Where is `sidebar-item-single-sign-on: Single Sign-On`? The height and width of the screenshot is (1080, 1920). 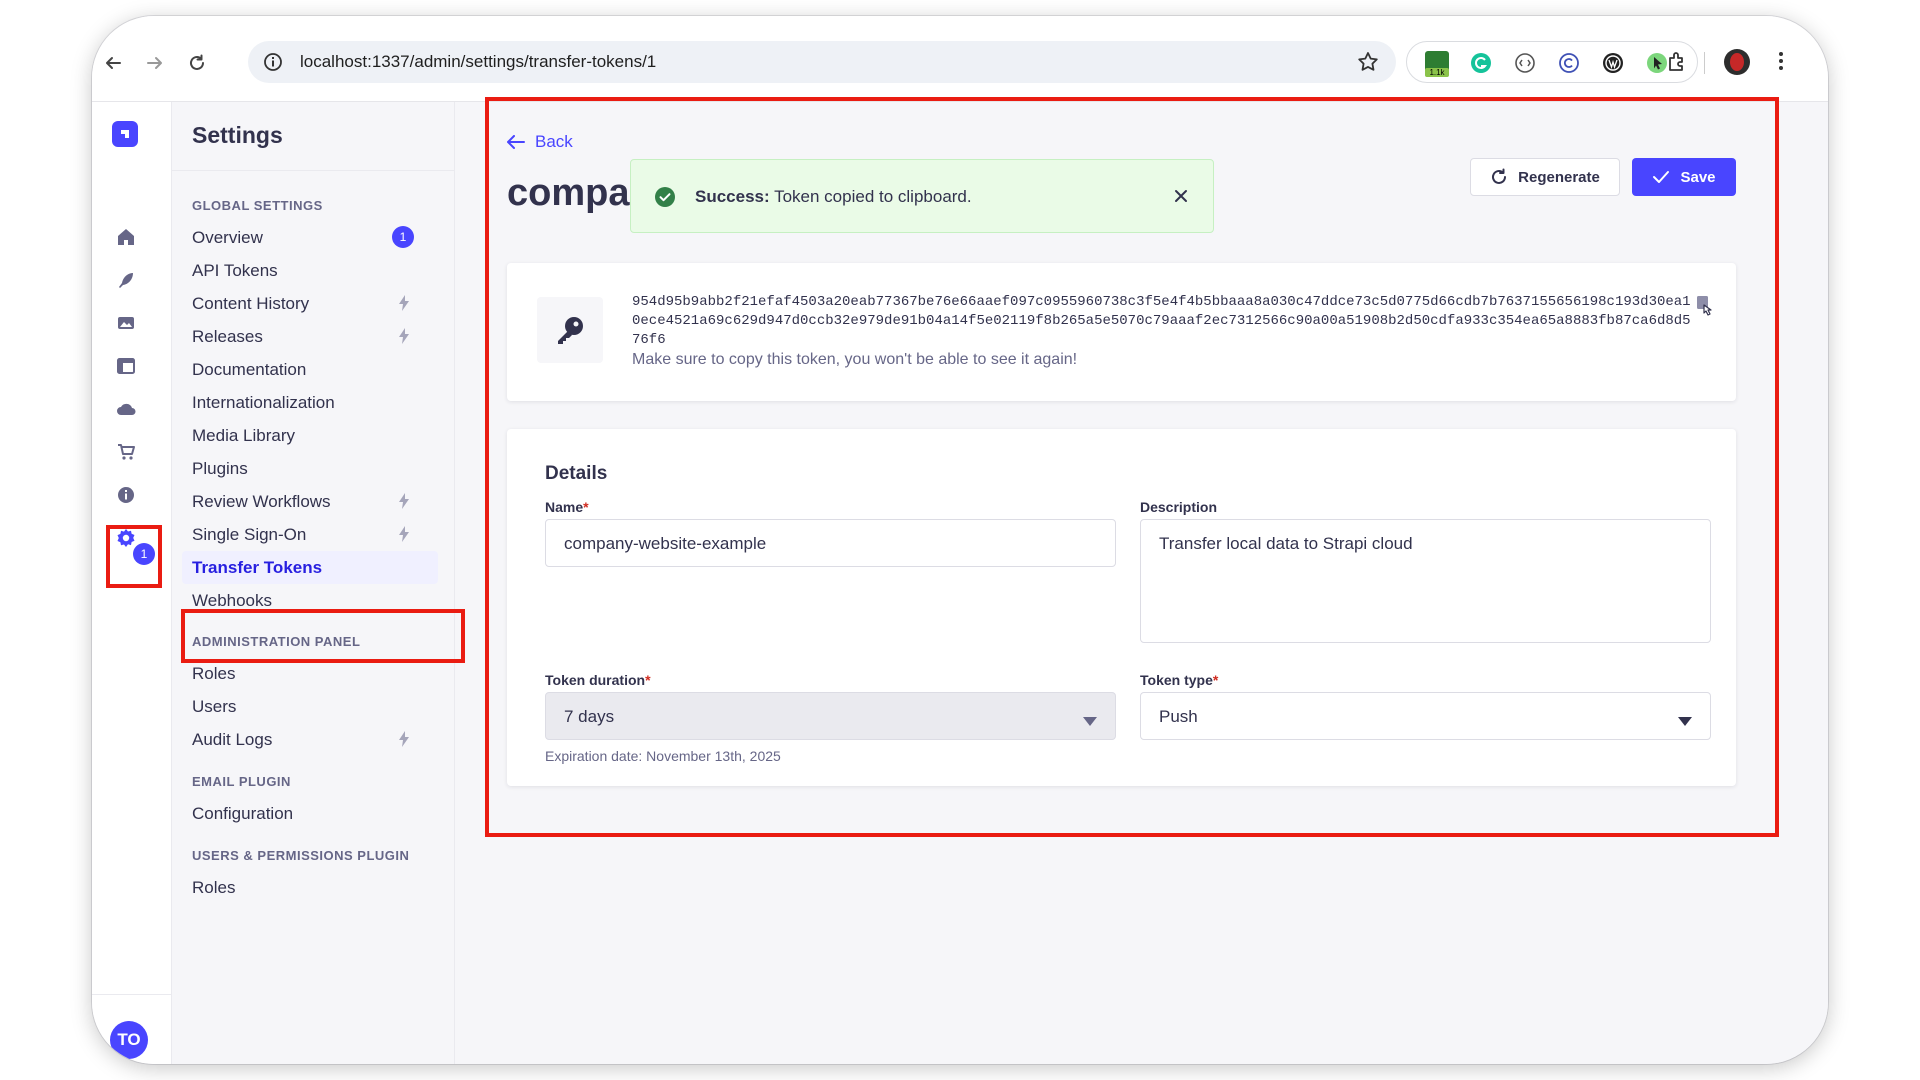
sidebar-item-single-sign-on: Single Sign-On is located at coordinates (310, 534).